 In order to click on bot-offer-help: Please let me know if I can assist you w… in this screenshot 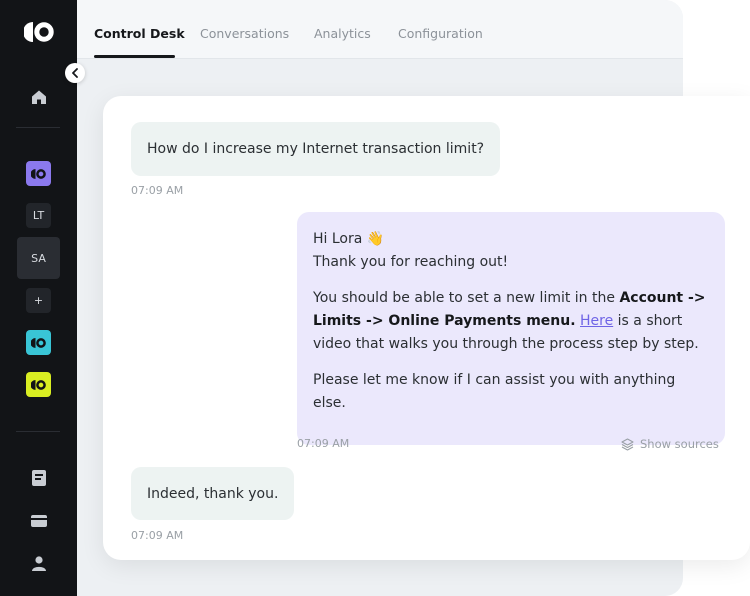, I will do `click(494, 391)`.